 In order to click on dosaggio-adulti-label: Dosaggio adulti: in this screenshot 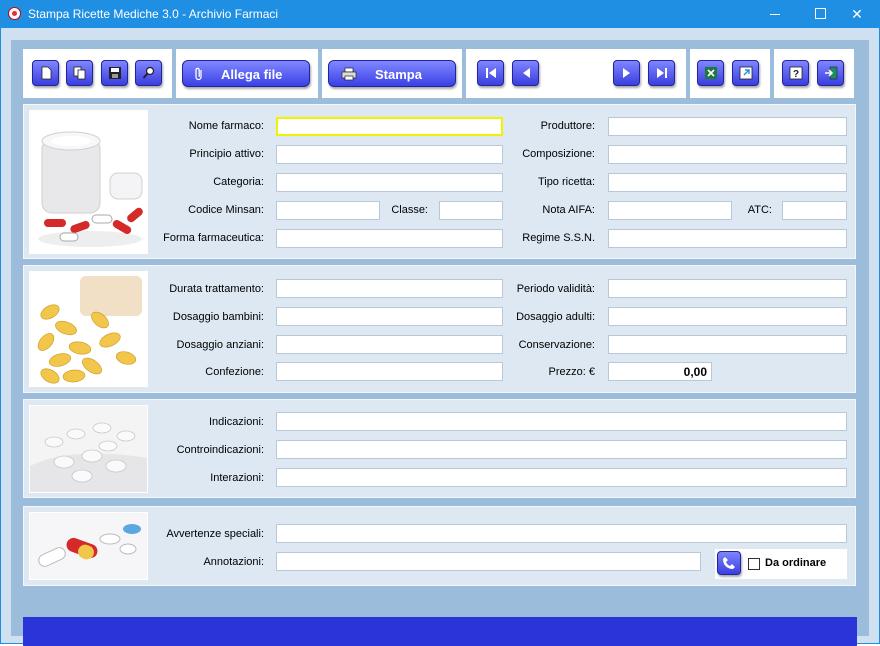, I will do `click(555, 317)`.